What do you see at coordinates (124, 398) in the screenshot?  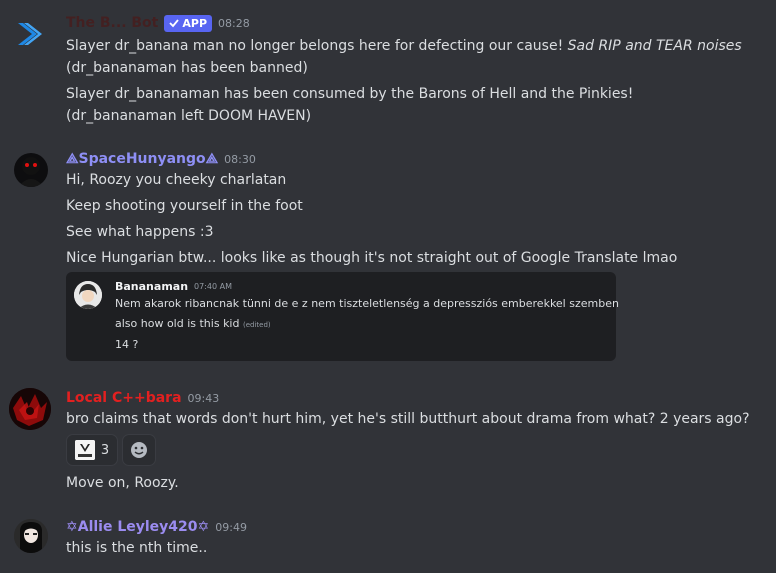 I see `username: Local C++bara` at bounding box center [124, 398].